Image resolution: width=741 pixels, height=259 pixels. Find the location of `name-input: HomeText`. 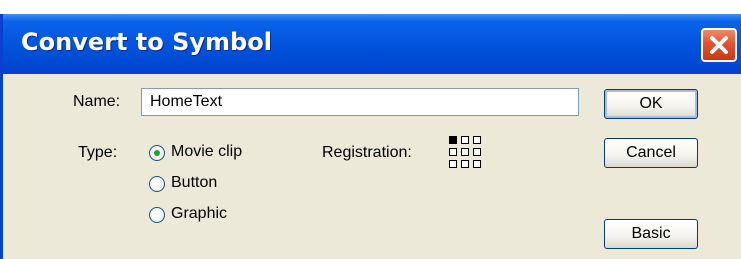

name-input: HomeText is located at coordinates (360, 102).